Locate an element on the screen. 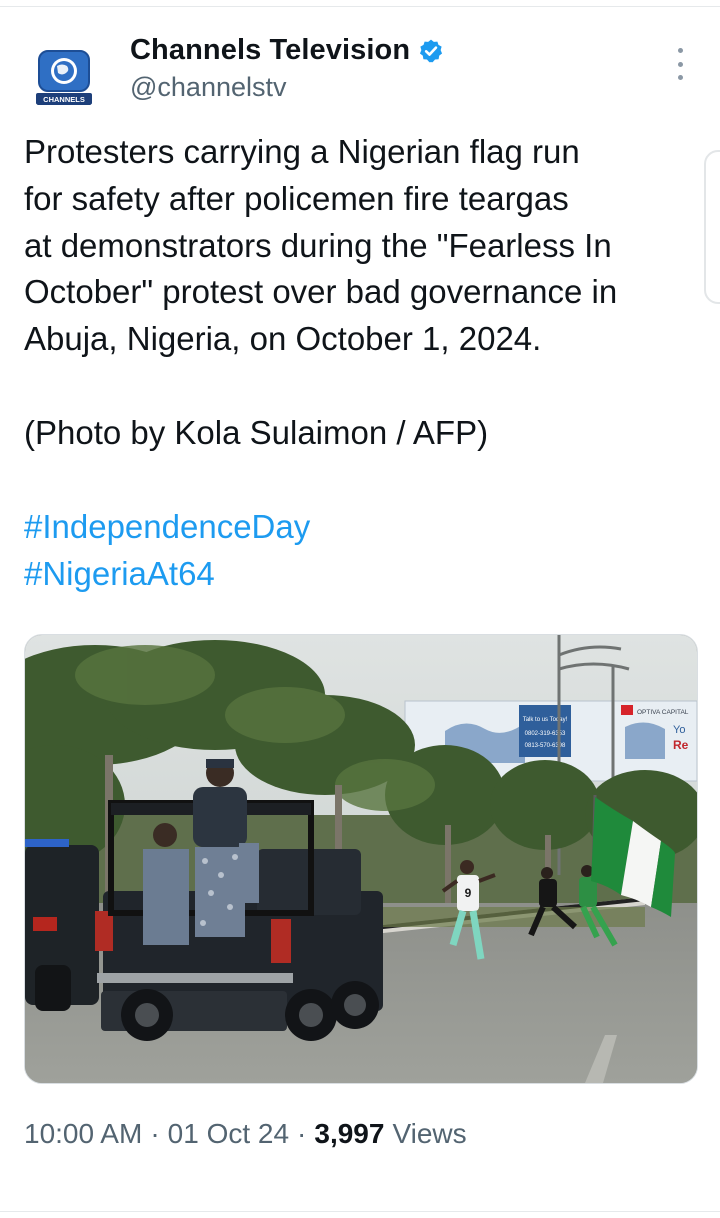 This screenshot has height=1218, width=720. edge-scroll-handle is located at coordinates (712, 227).